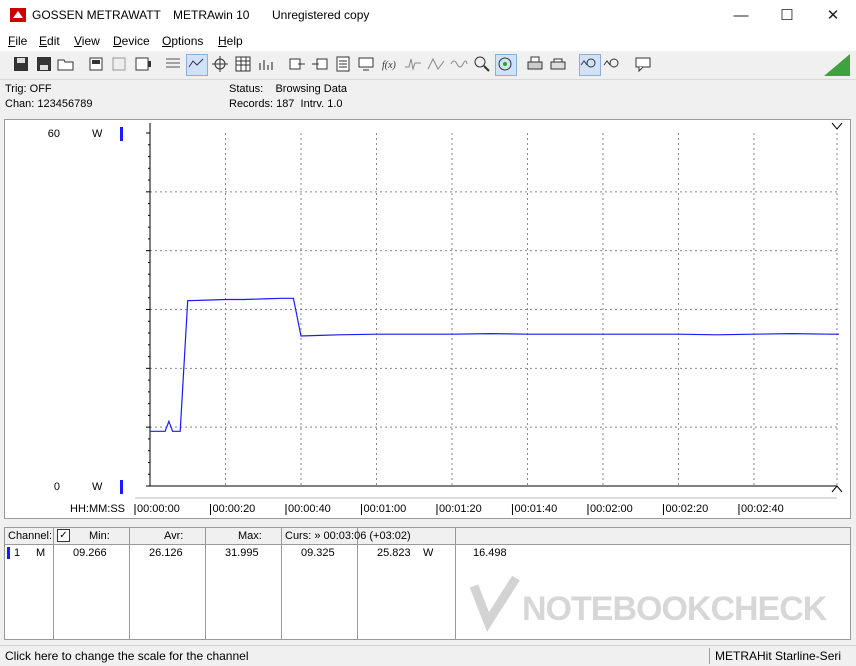 This screenshot has width=856, height=666. What do you see at coordinates (63, 535) in the screenshot?
I see `channel-checkbox: ✓` at bounding box center [63, 535].